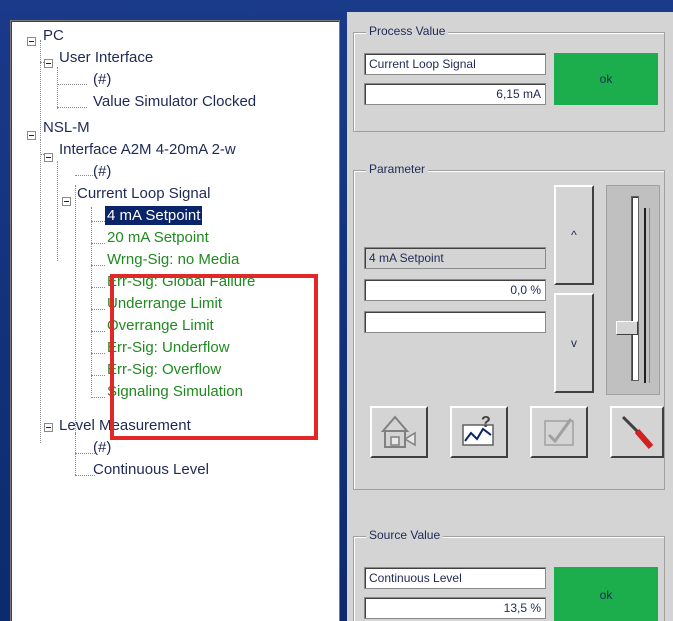 This screenshot has width=673, height=621. I want to click on tools-button, so click(637, 432).